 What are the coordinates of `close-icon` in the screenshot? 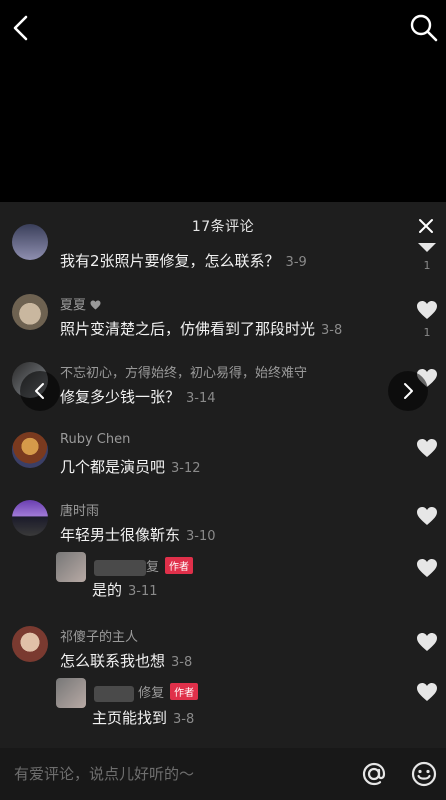 It's located at (426, 226).